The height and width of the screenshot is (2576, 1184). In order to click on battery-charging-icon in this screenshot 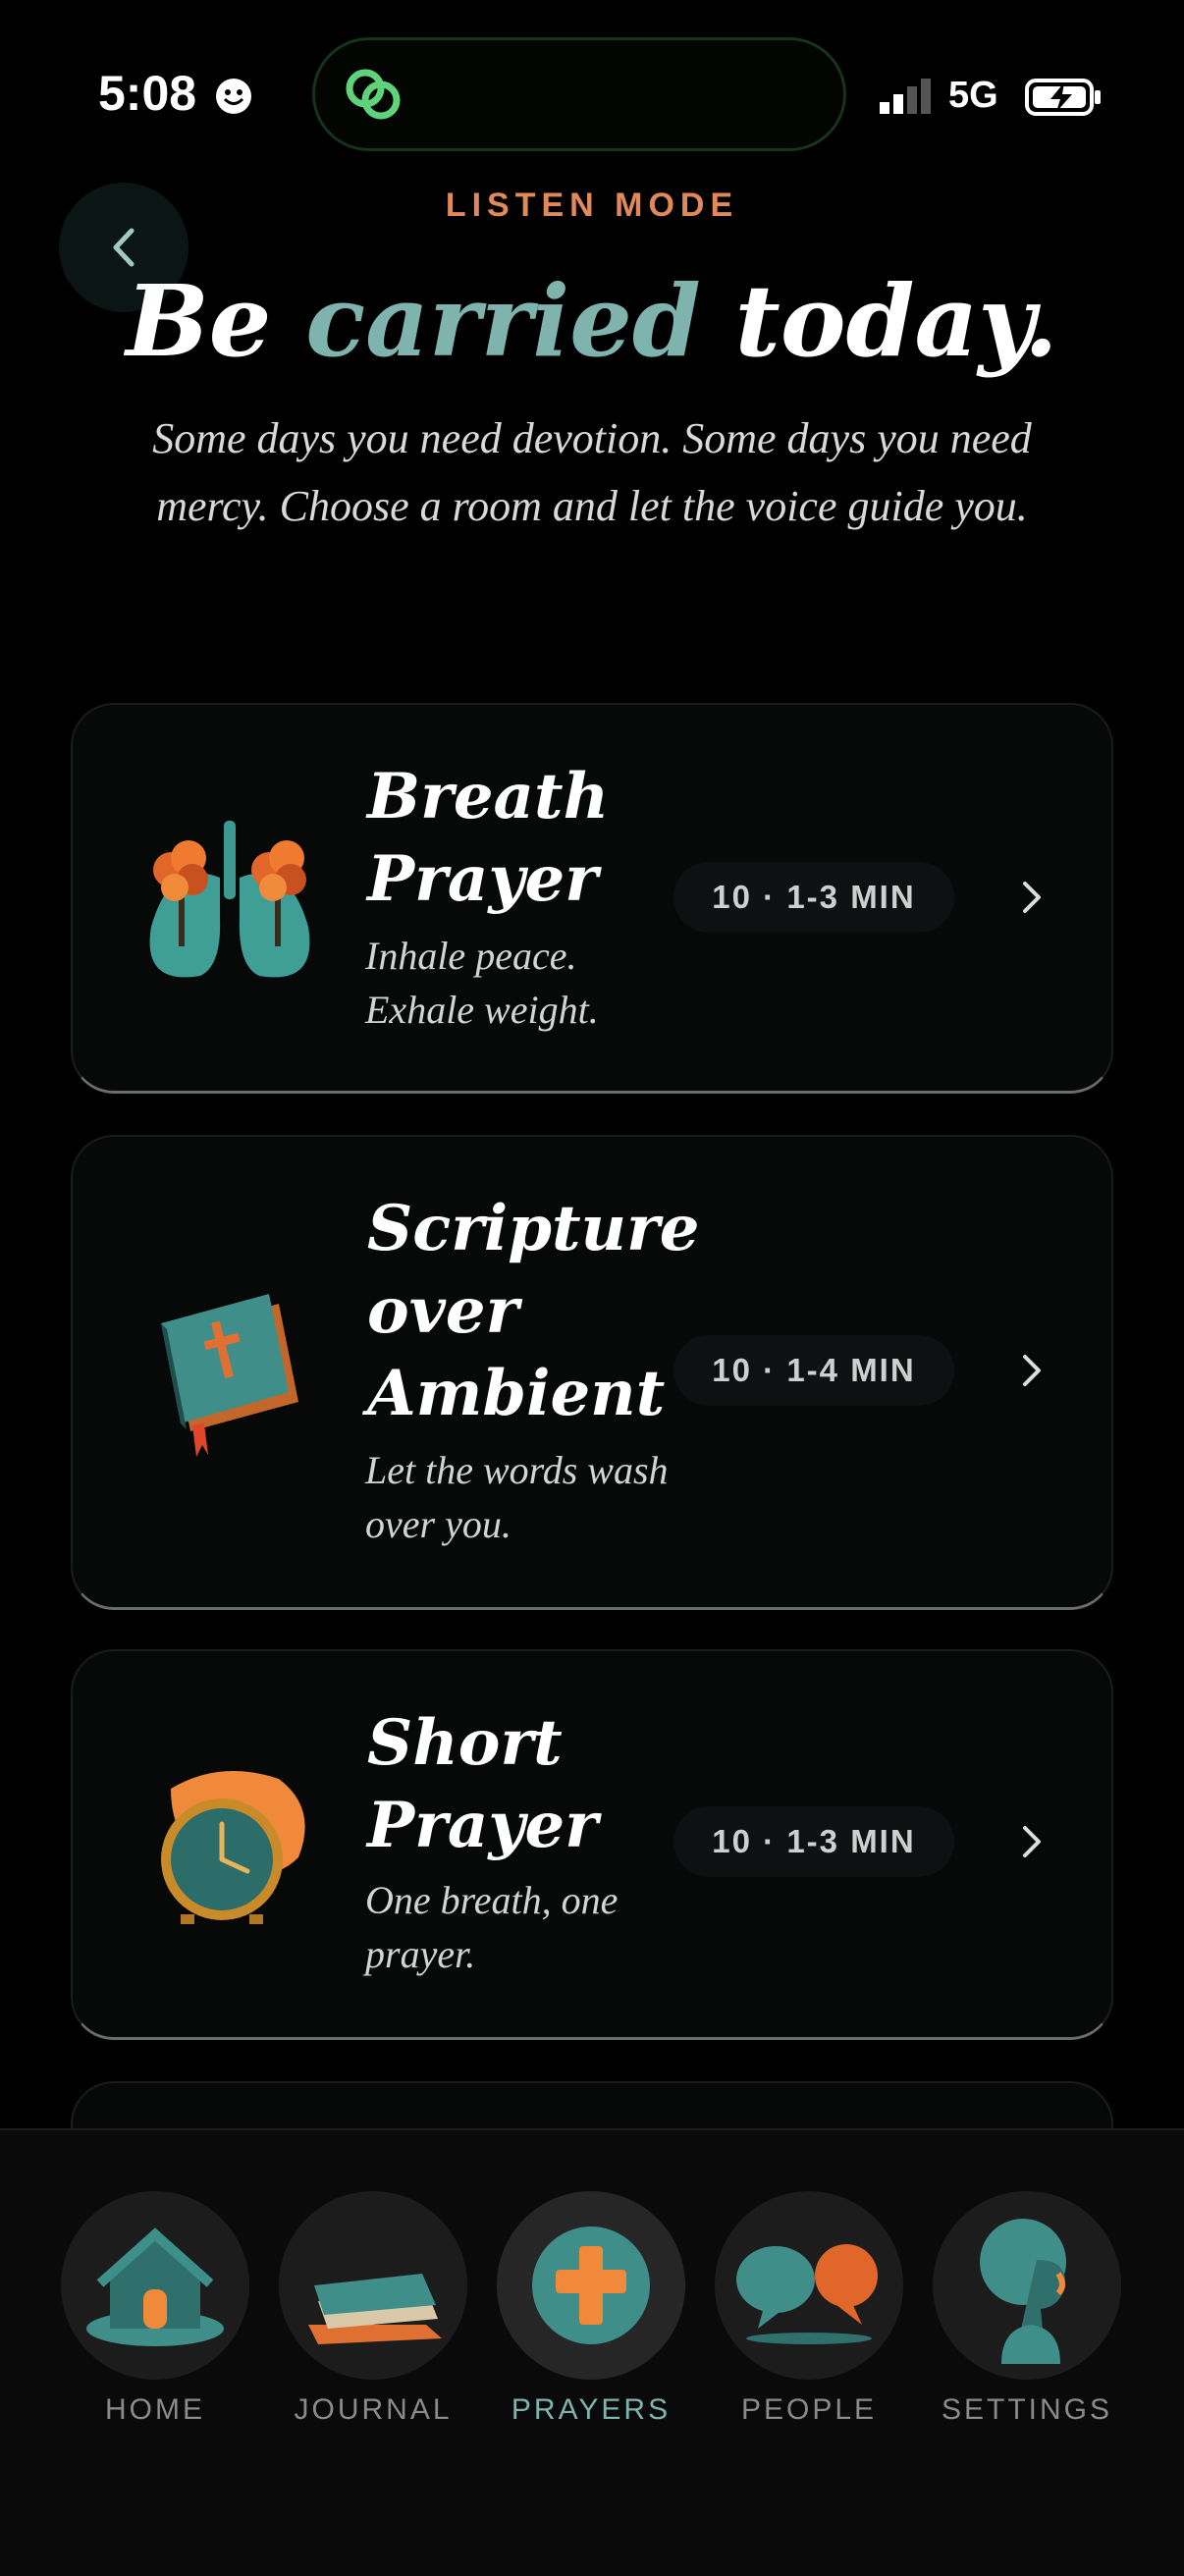, I will do `click(1063, 97)`.